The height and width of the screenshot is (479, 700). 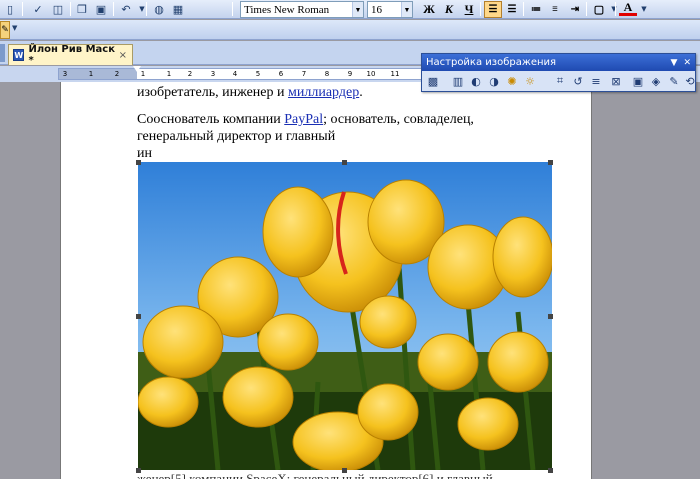 What do you see at coordinates (213, 92) in the screenshot?
I see `text-run: изобретатель, инженер и` at bounding box center [213, 92].